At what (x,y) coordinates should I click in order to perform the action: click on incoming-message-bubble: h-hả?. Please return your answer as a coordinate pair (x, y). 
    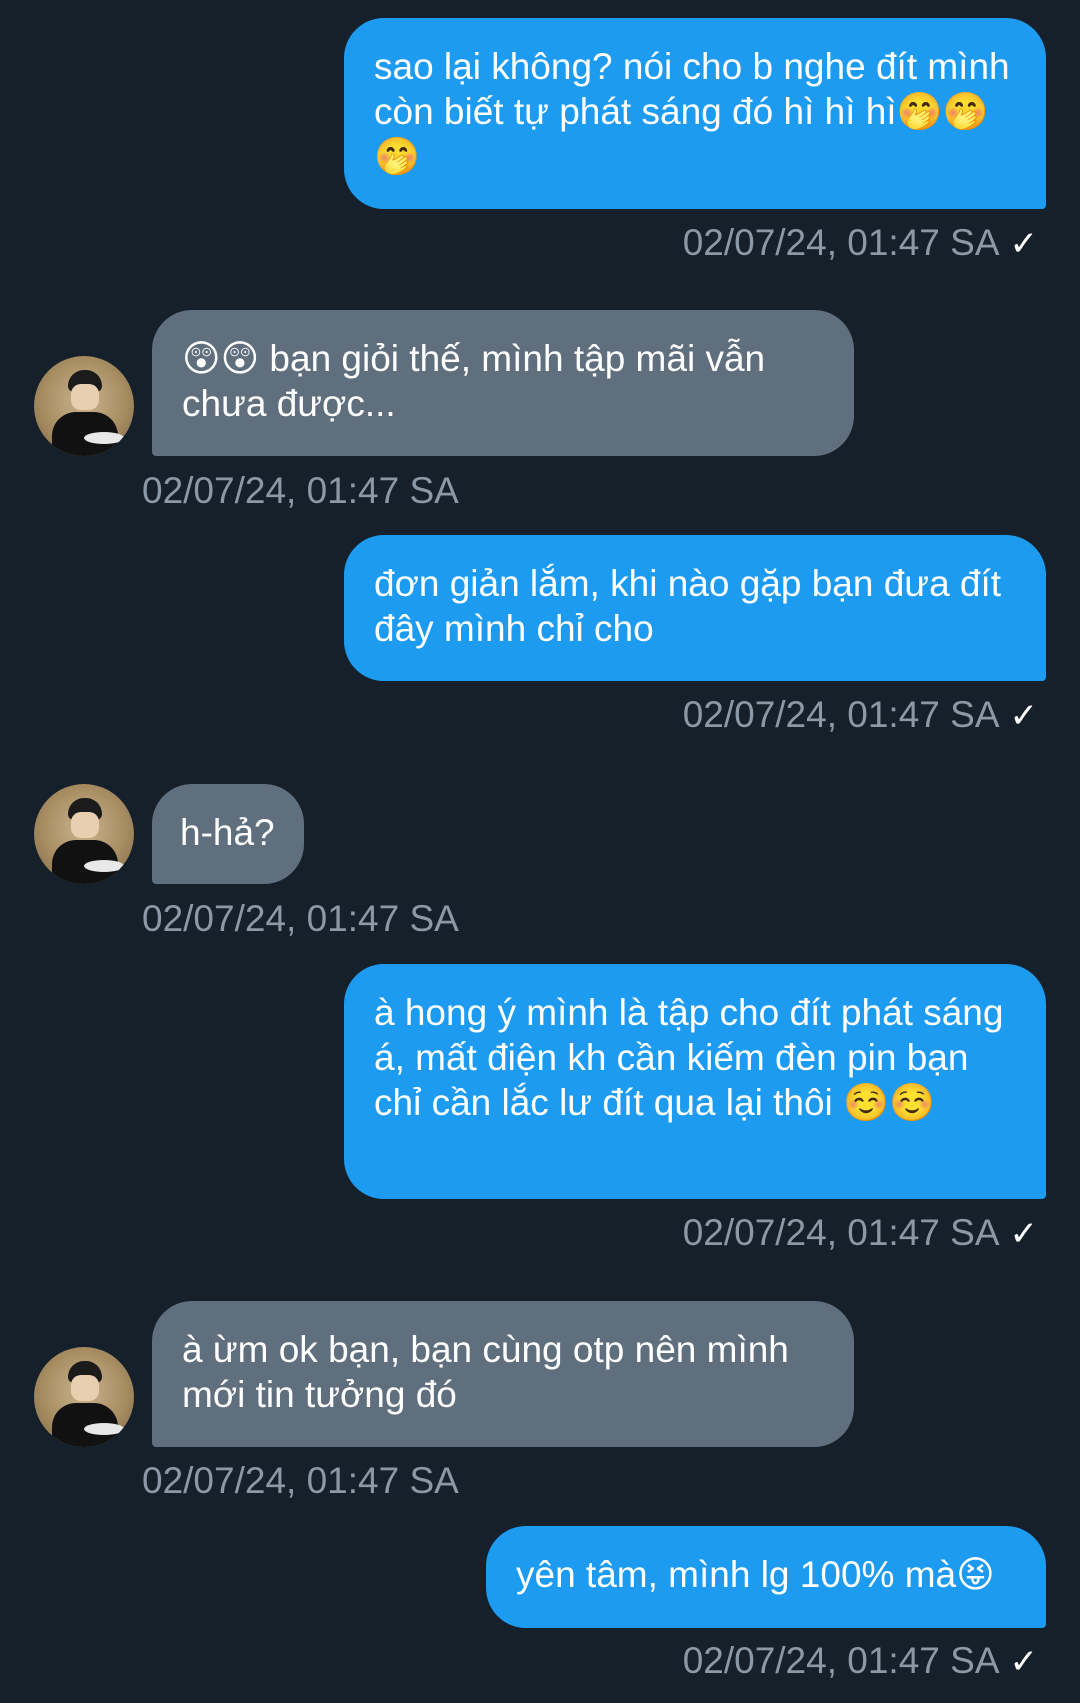
    Looking at the image, I should click on (228, 834).